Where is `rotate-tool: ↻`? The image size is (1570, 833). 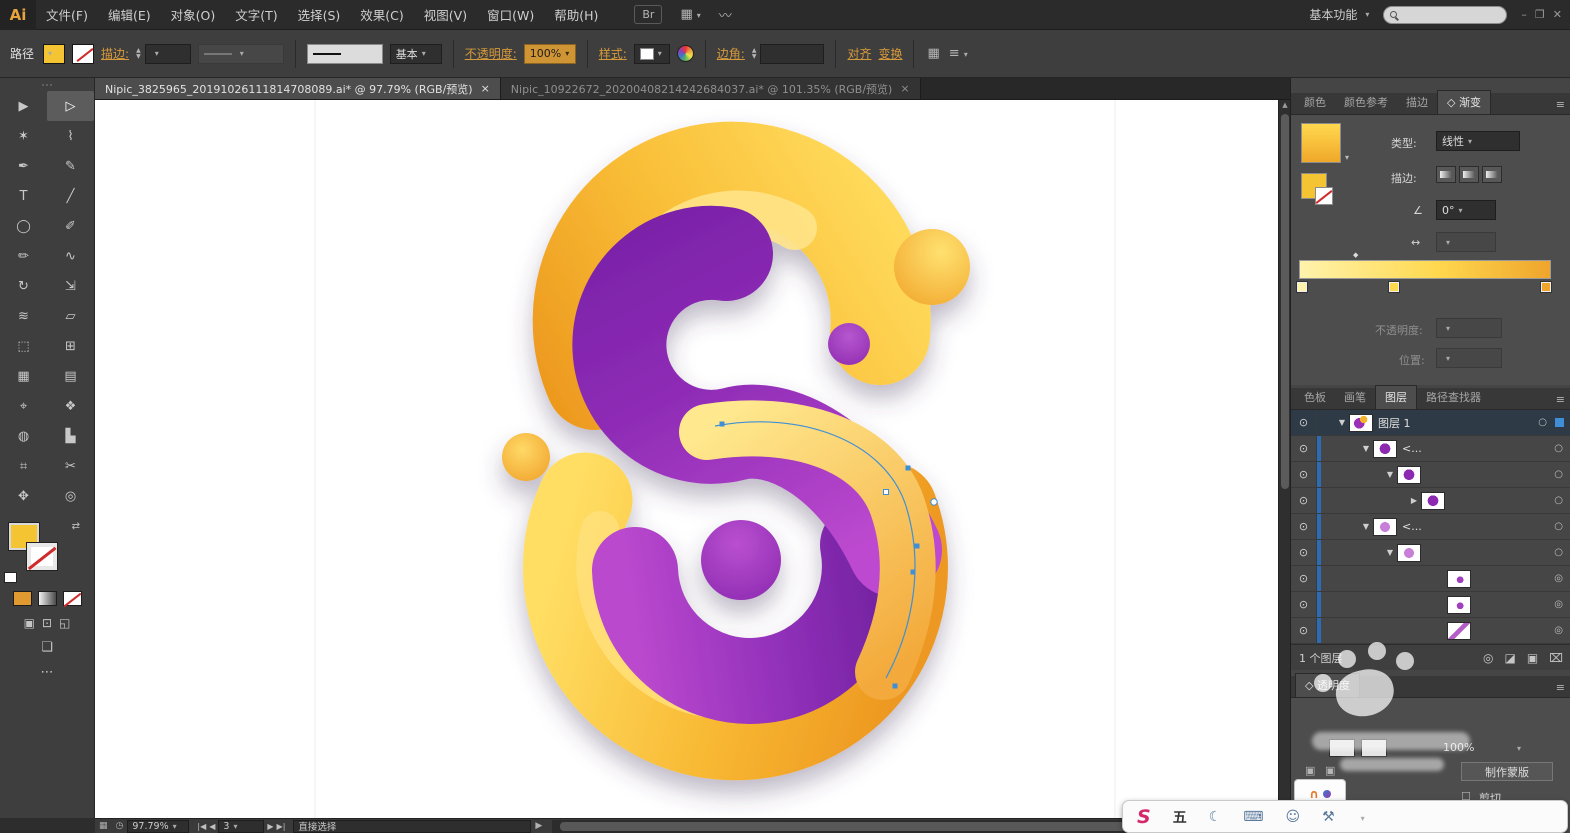
rotate-tool: ↻ is located at coordinates (23, 286).